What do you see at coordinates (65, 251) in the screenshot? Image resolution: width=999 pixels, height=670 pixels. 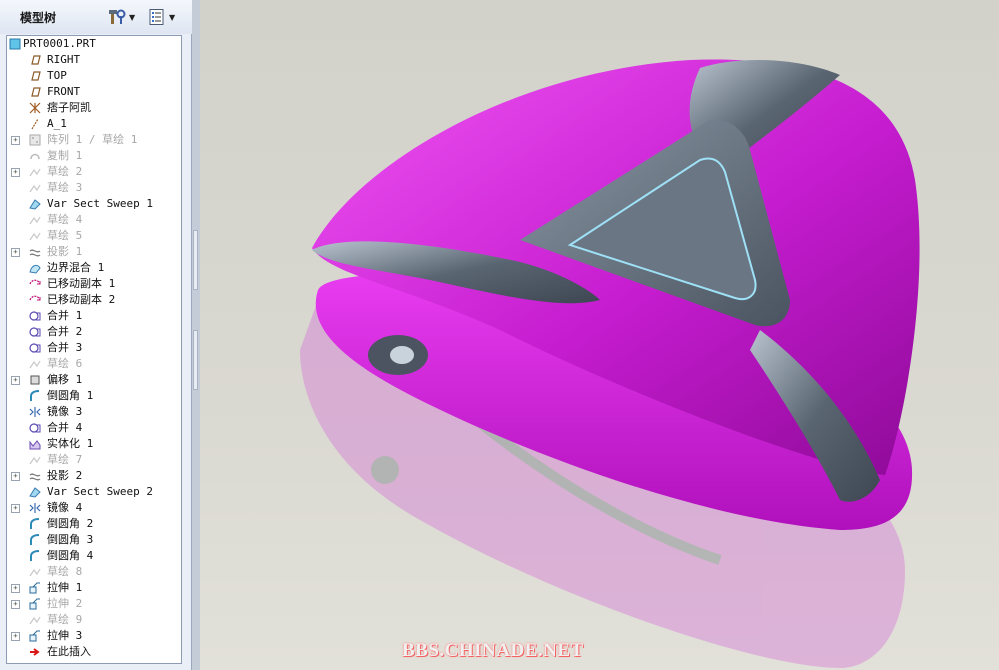 I see `tree-item-label: 投影 1` at bounding box center [65, 251].